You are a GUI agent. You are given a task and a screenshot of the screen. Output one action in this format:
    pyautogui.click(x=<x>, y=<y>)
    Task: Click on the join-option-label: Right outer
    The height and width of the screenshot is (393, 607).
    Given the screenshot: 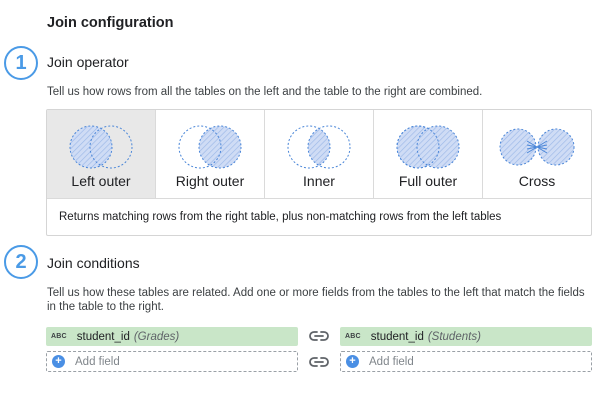 What is the action you would take?
    pyautogui.click(x=210, y=181)
    